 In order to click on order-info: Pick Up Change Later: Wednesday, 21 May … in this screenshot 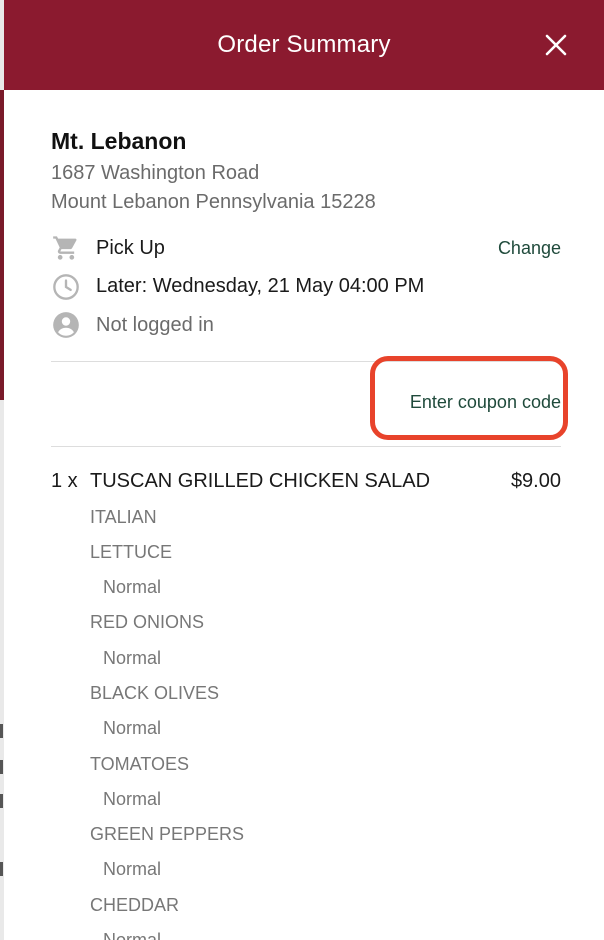, I will do `click(306, 287)`.